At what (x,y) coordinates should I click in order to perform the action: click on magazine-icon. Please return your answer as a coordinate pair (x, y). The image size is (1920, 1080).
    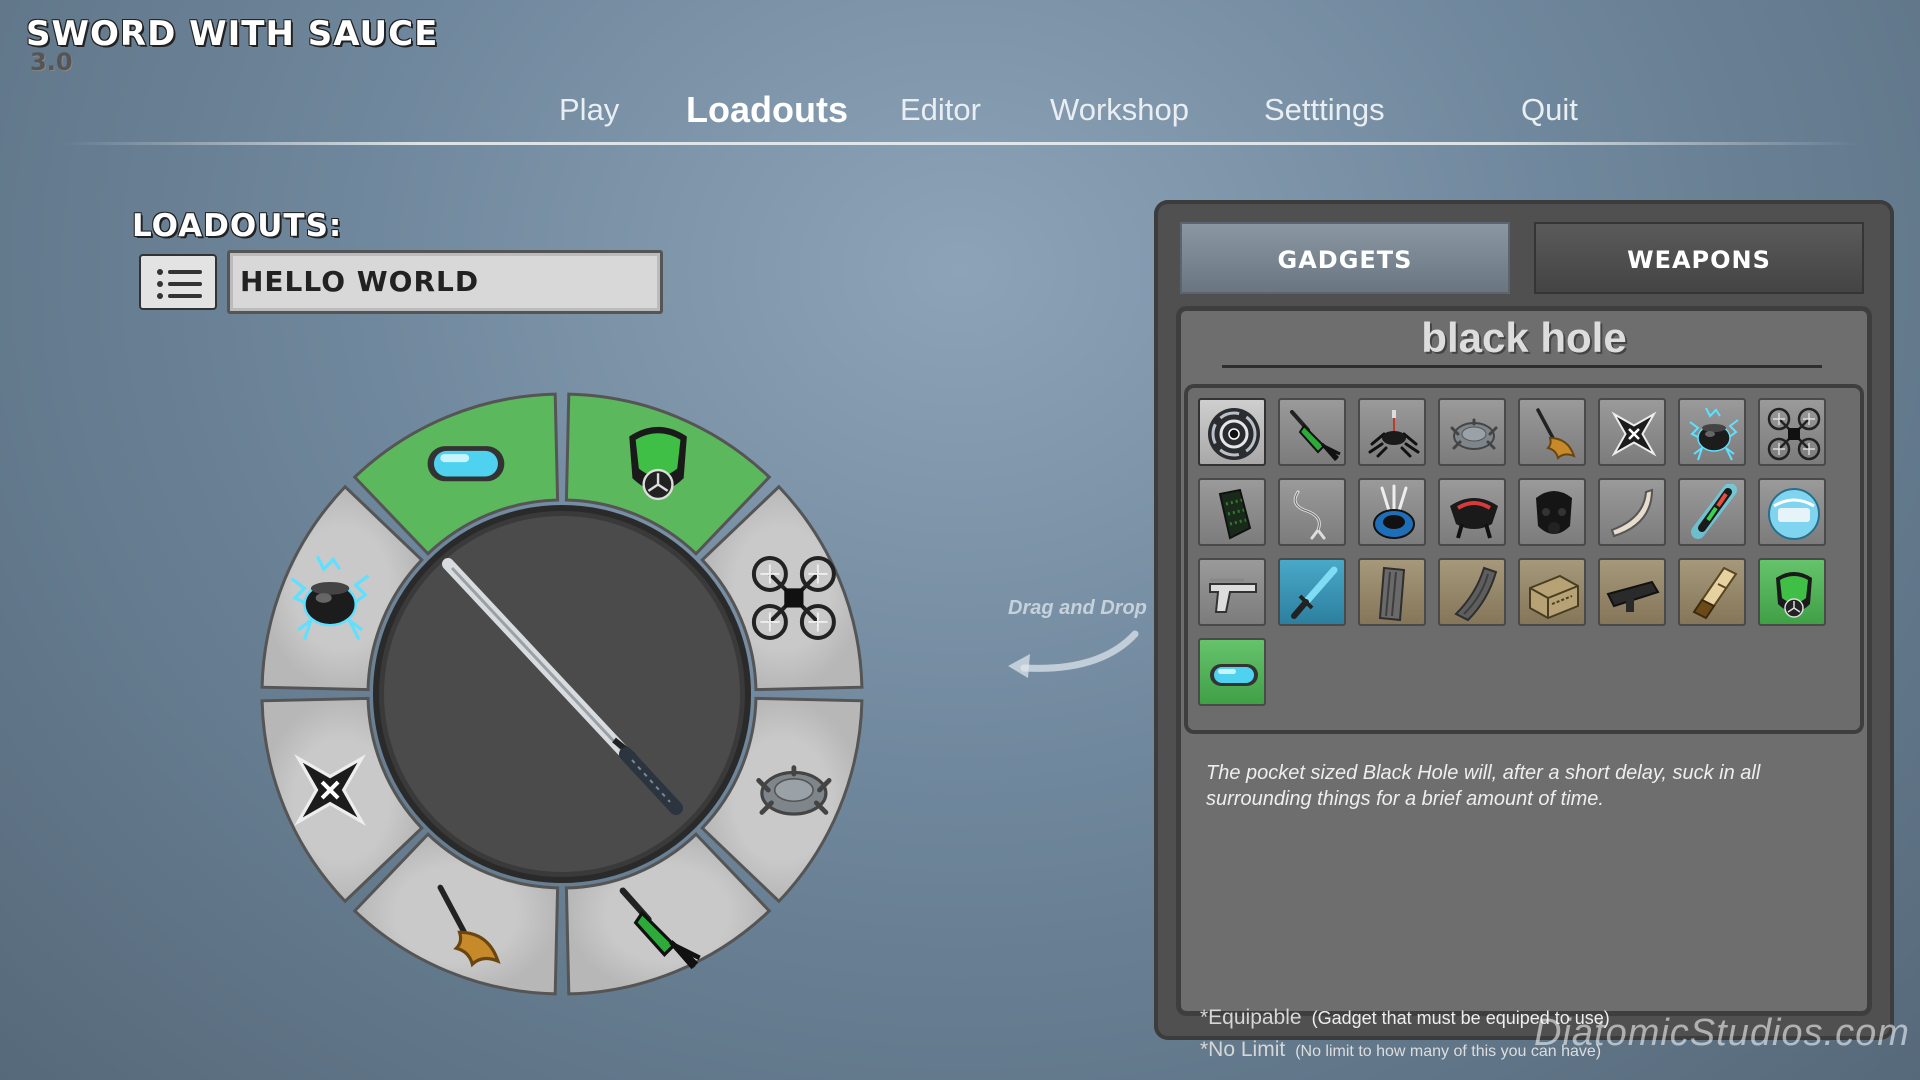
    Looking at the image, I should click on (1392, 594).